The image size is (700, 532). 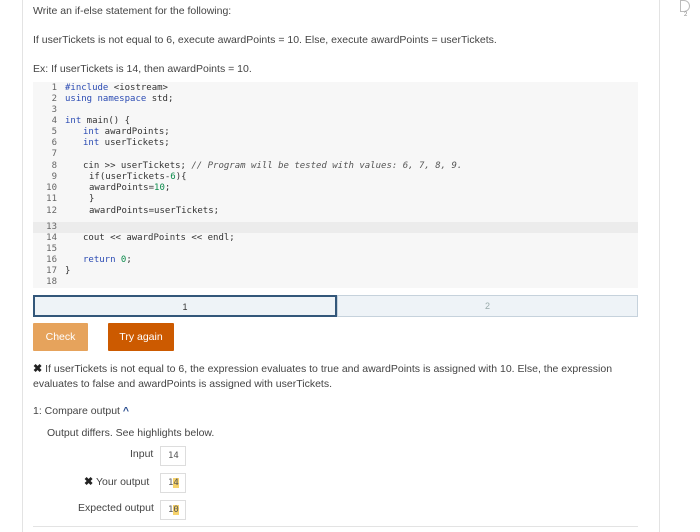 I want to click on compare-output-toggle: 1: Compare output ^, so click(x=81, y=411).